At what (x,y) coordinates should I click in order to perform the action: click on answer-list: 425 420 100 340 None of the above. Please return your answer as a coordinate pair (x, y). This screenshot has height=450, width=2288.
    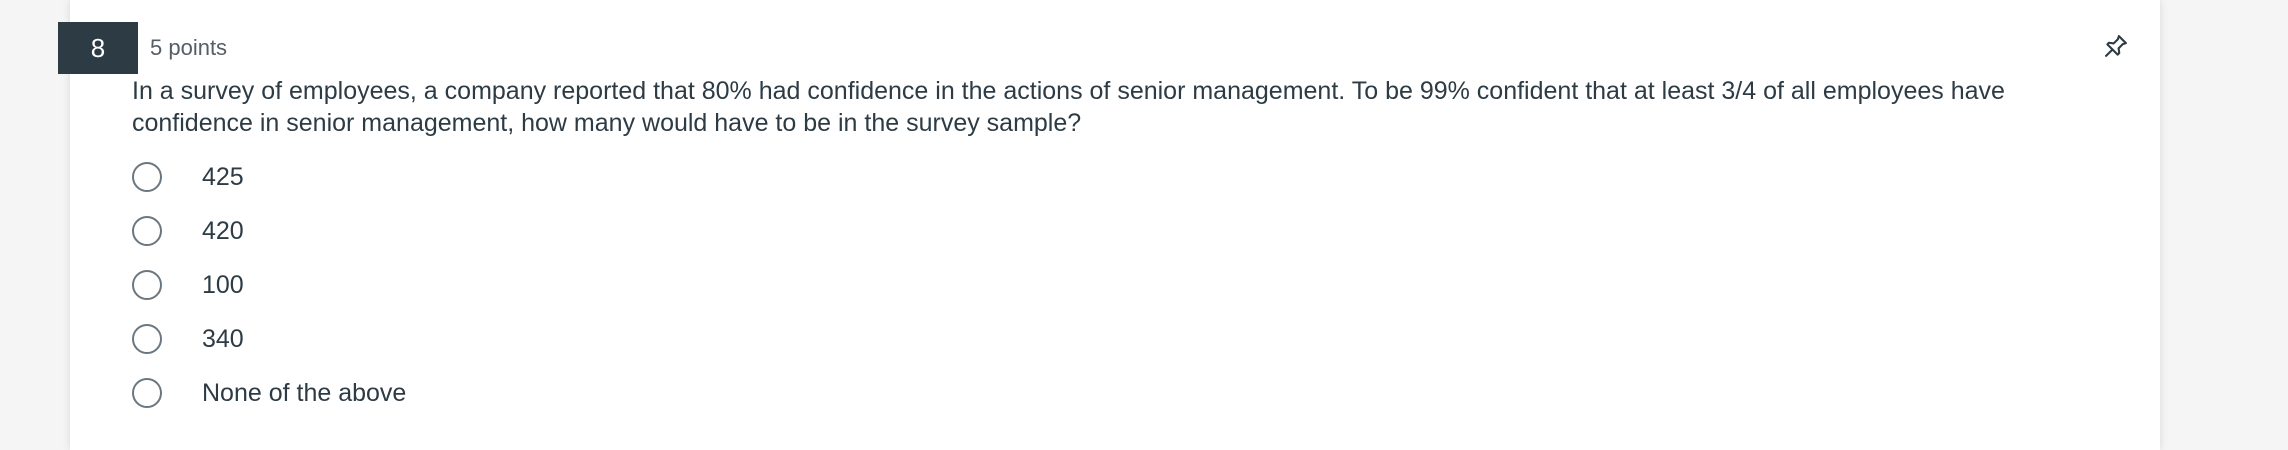
    Looking at the image, I should click on (269, 285).